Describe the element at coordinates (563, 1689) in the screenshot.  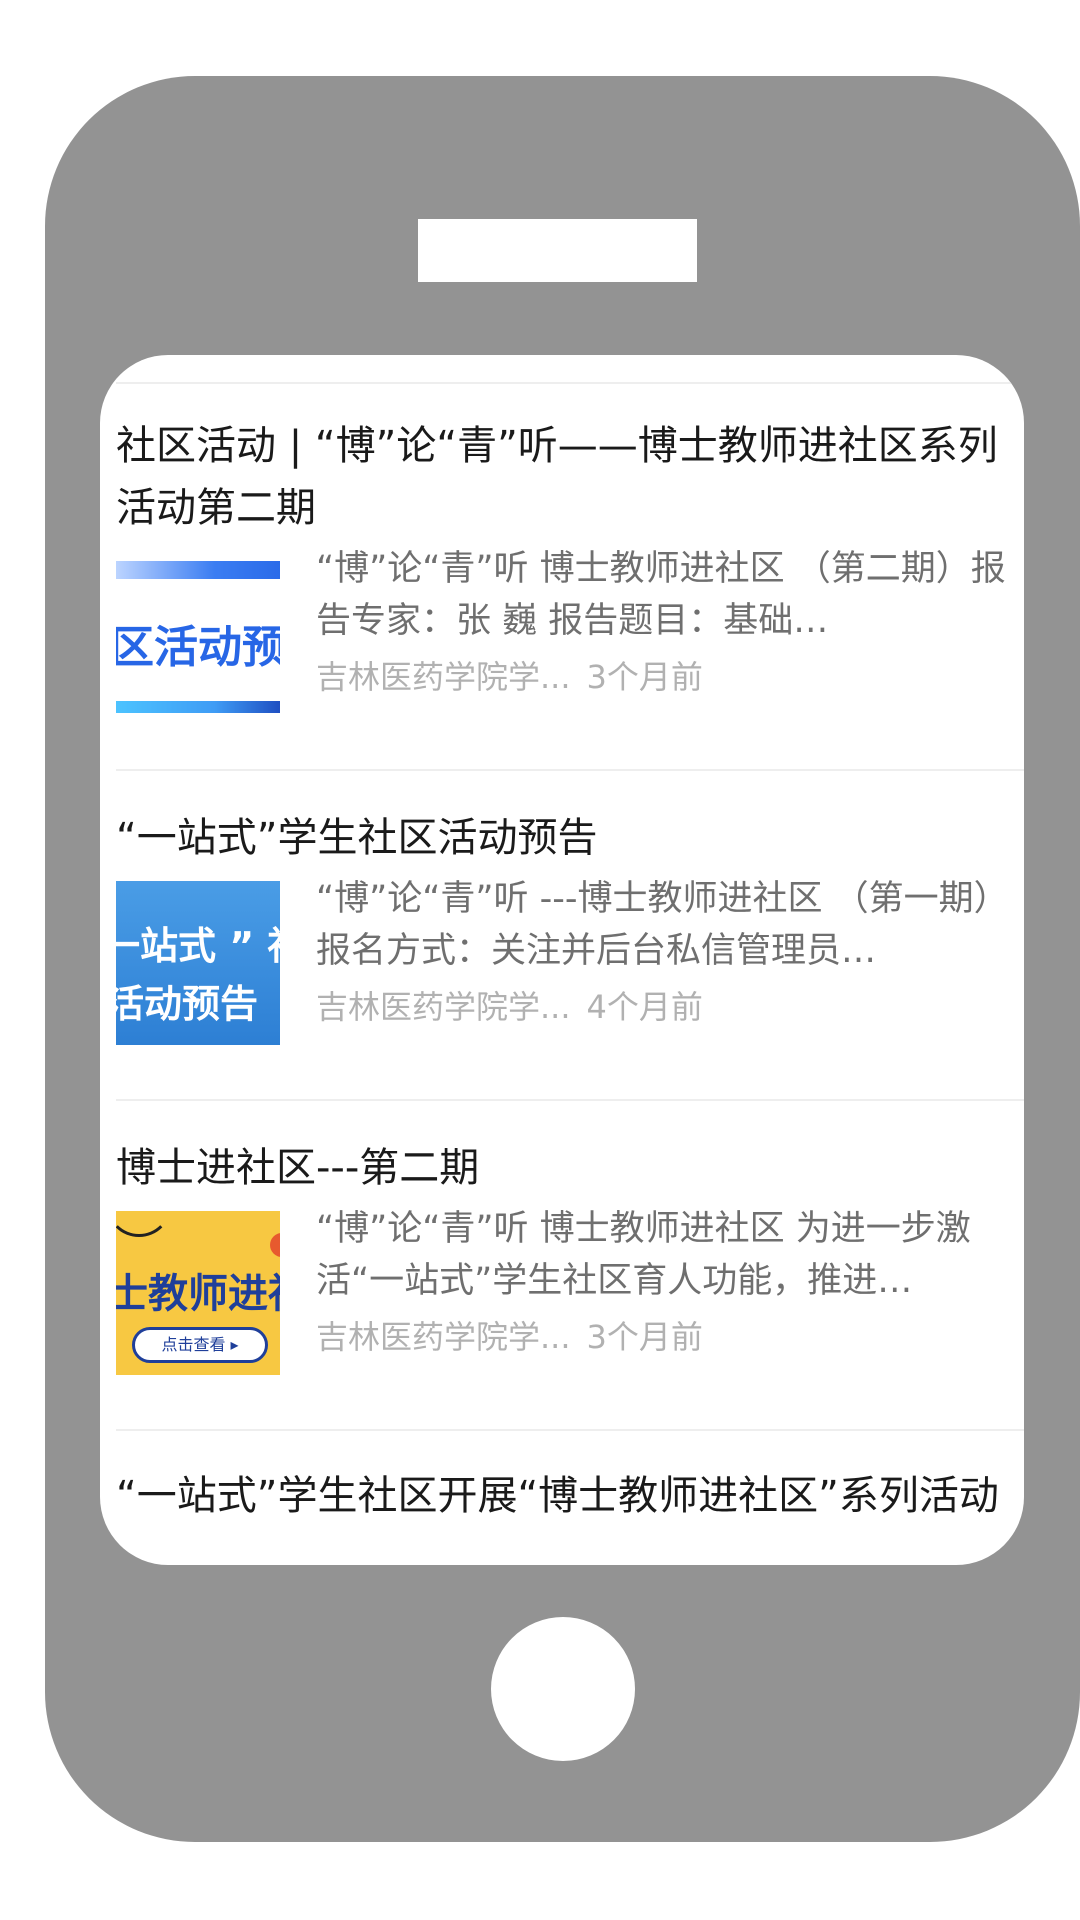
I see `home-button` at that location.